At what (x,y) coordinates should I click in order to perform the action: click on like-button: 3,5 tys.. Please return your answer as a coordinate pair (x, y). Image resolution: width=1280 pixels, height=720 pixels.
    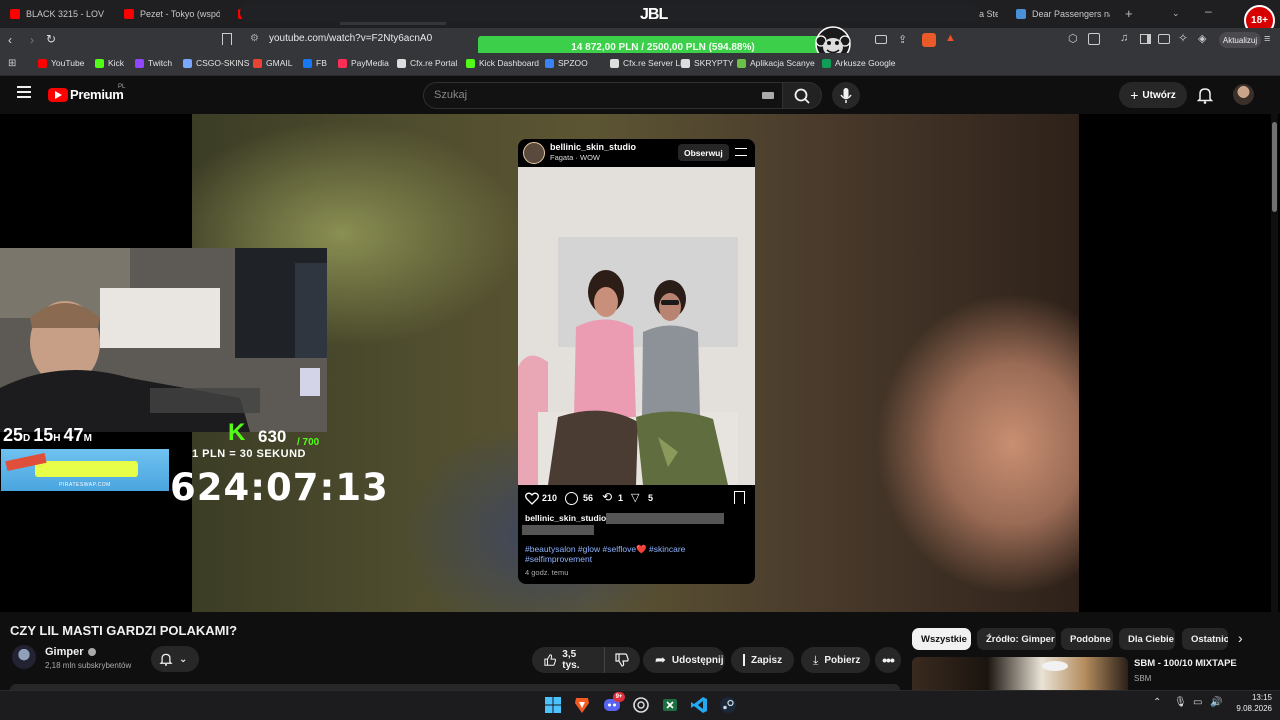
    Looking at the image, I should click on (568, 660).